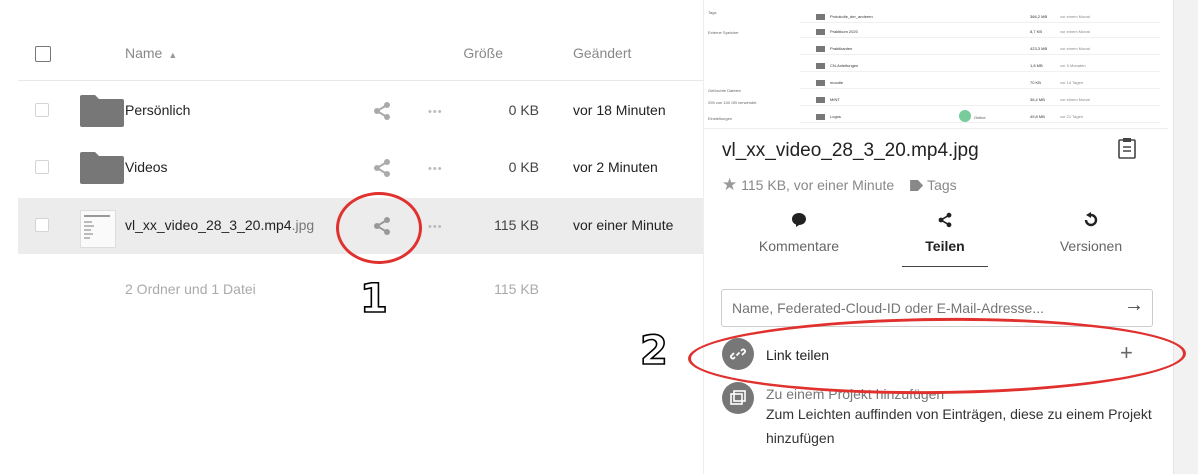  Describe the element at coordinates (980, 117) in the screenshot. I see `preview-badge: Online` at that location.